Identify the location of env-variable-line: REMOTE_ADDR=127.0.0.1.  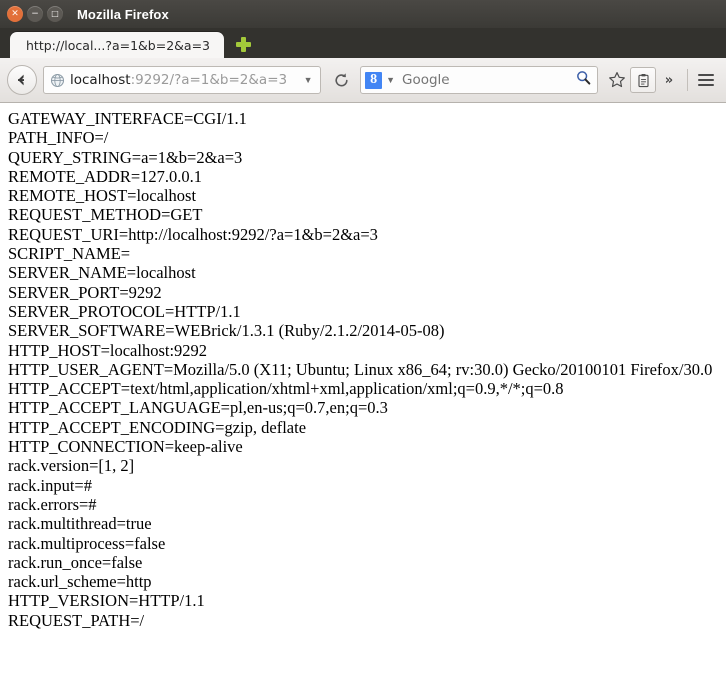
(105, 176).